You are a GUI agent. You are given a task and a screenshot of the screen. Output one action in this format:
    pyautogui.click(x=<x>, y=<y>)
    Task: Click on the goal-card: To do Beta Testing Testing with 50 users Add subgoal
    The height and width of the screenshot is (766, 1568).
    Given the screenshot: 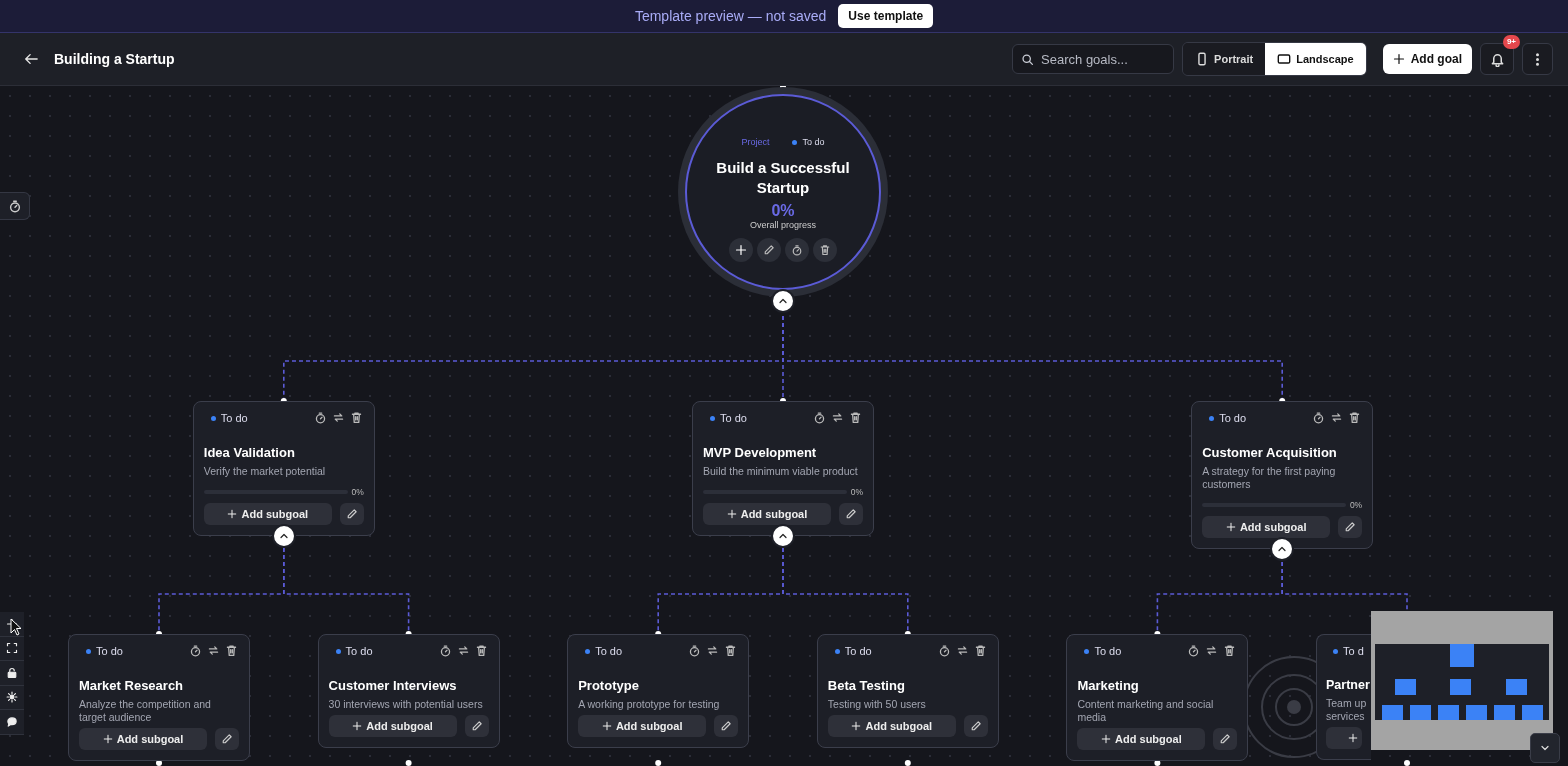 What is the action you would take?
    pyautogui.click(x=907, y=691)
    